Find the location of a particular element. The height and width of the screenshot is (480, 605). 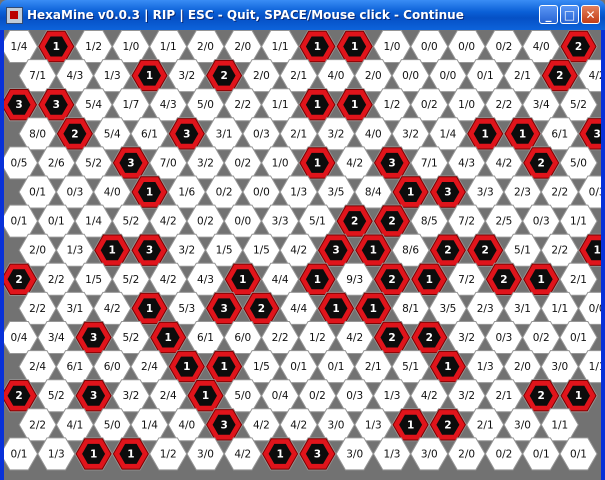

close-button: ✕ is located at coordinates (590, 14).